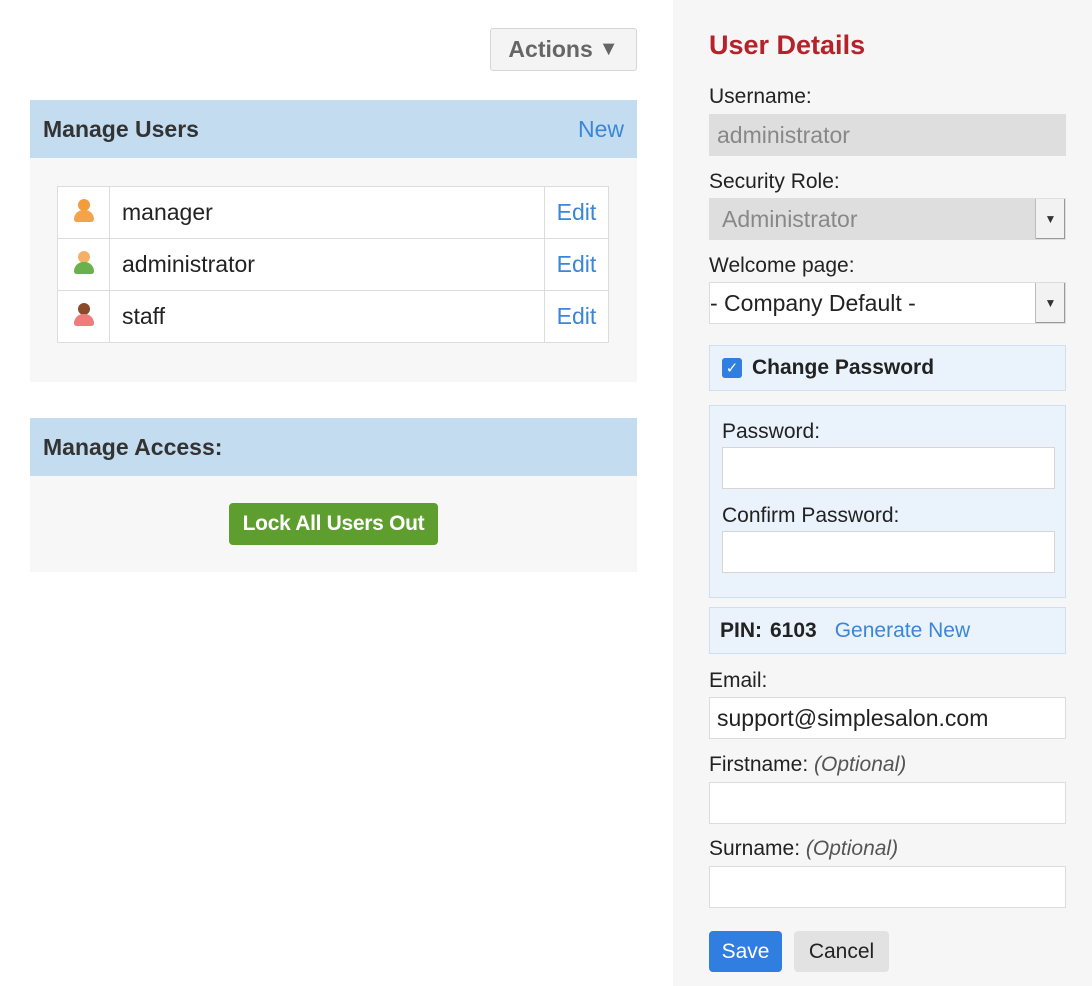 Image resolution: width=1092 pixels, height=986 pixels. Describe the element at coordinates (790, 218) in the screenshot. I see `security-role-value: Administrator` at that location.